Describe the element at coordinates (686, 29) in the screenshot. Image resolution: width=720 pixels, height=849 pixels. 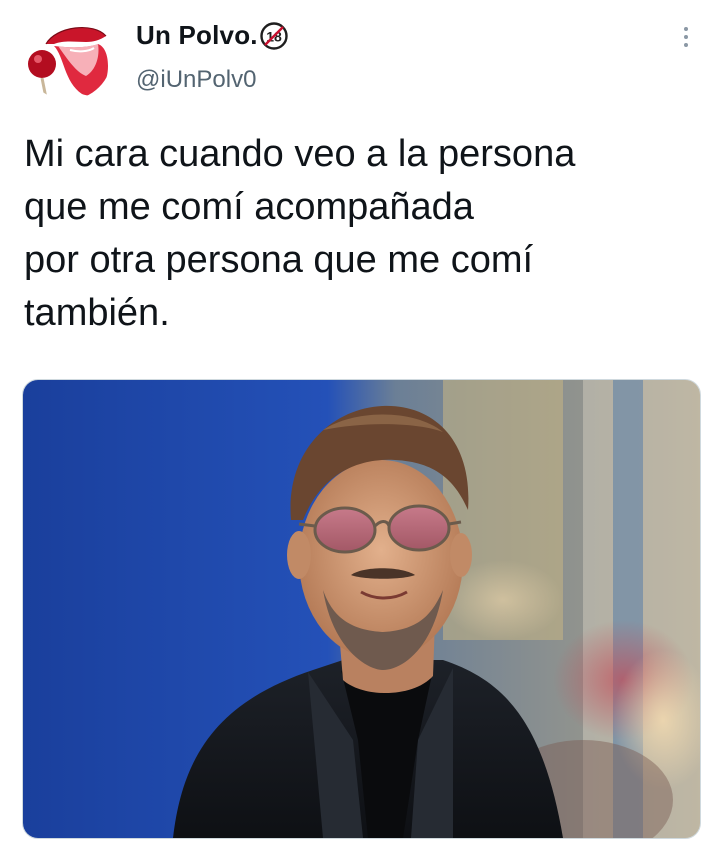
I see `more-vertical-icon` at that location.